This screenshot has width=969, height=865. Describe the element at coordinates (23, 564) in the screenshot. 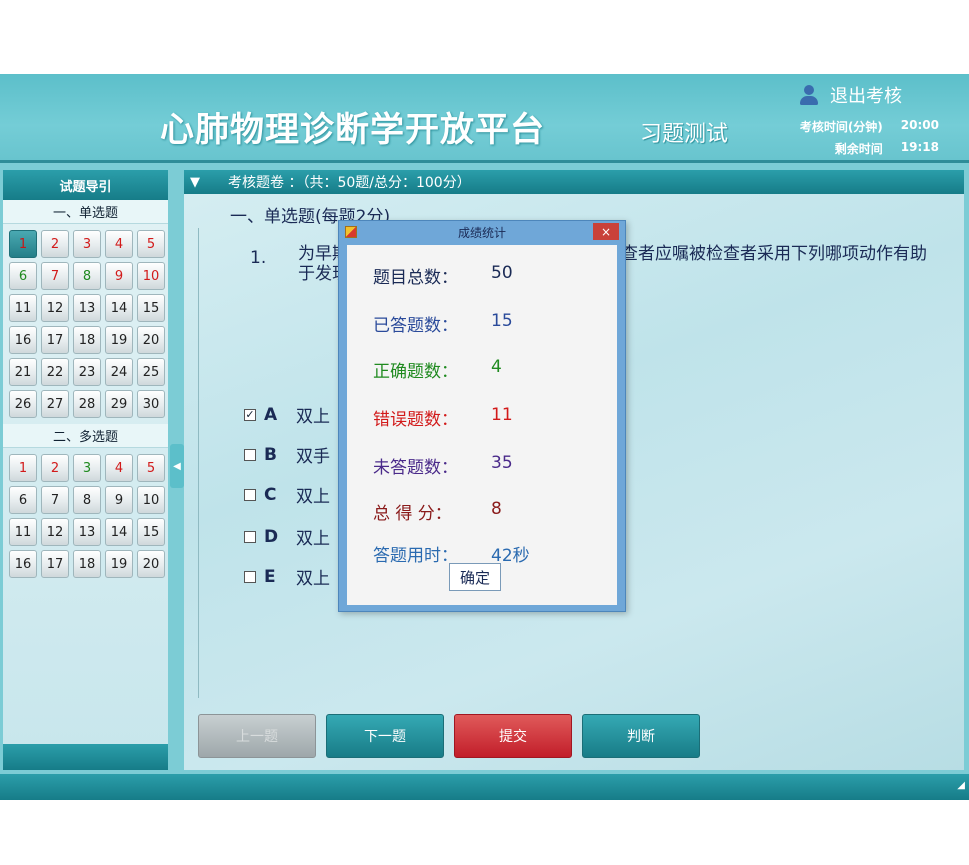

I see `multi-question-button-16: 16` at that location.